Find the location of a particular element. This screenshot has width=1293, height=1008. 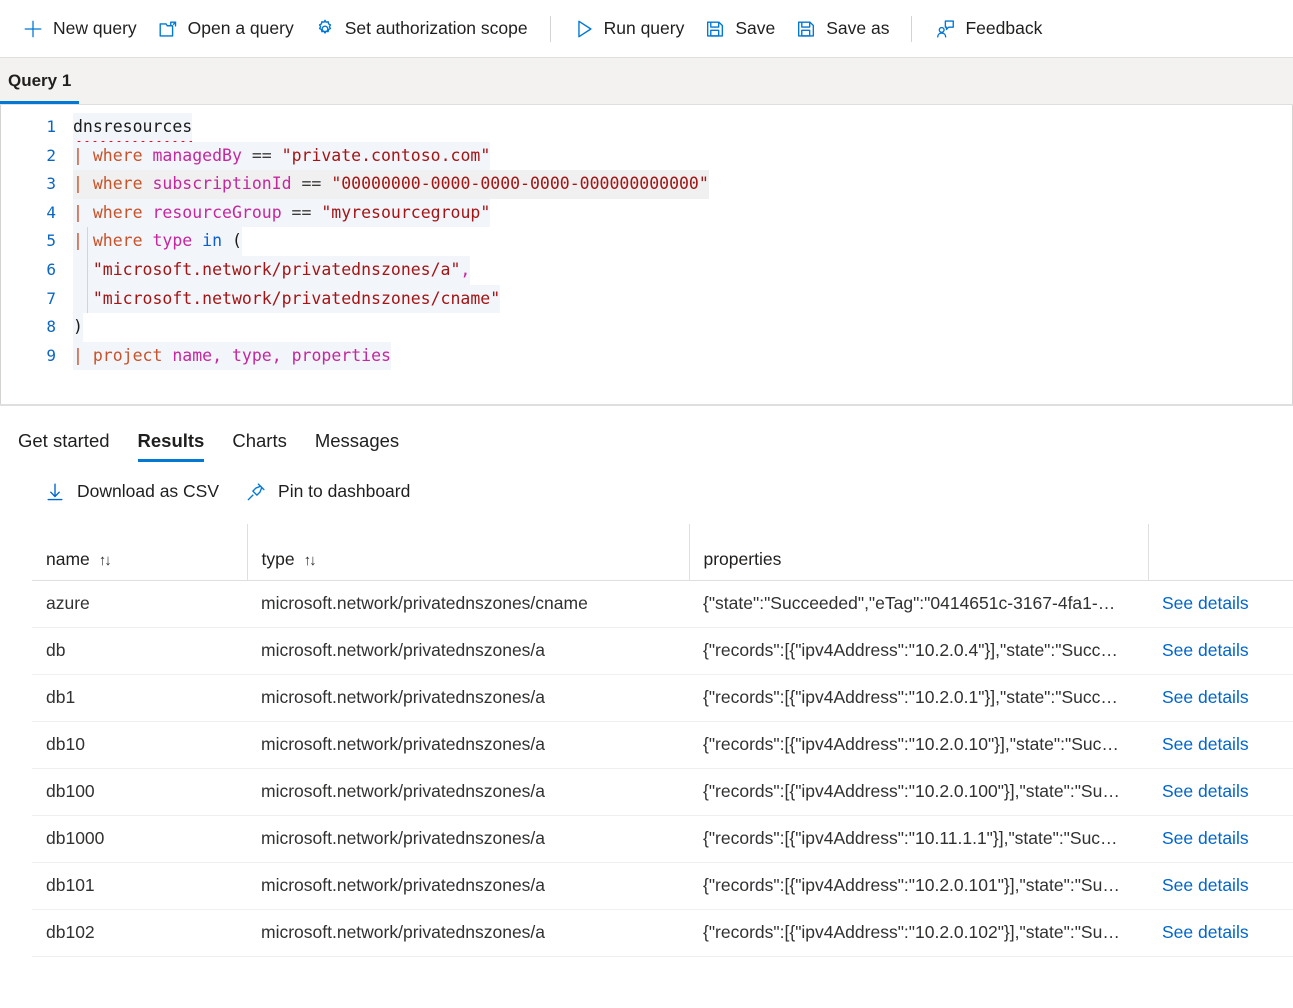

line-number: 7 is located at coordinates (51, 298).